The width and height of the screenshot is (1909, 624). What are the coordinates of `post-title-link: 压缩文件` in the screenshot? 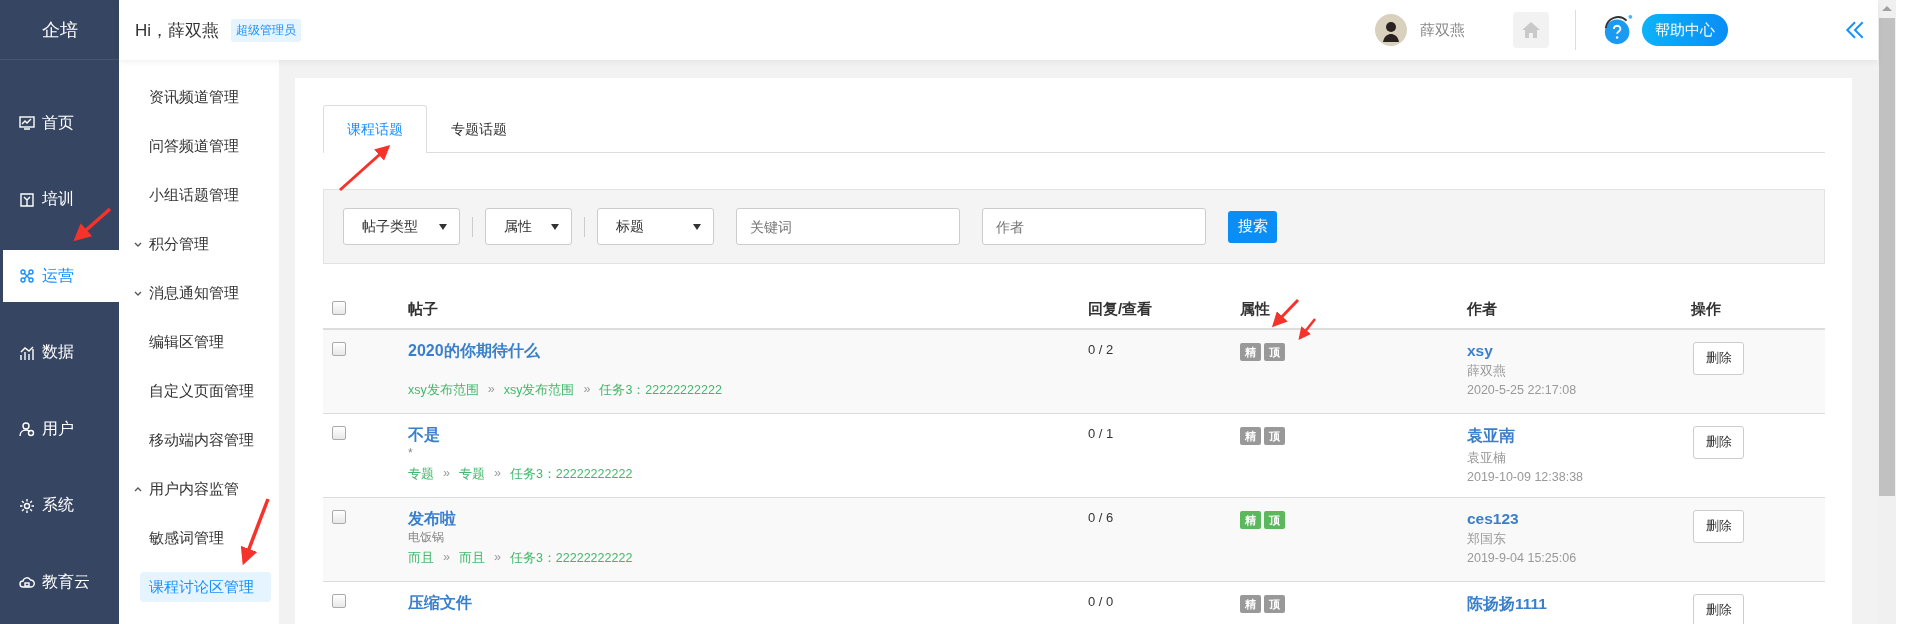 It's located at (748, 603).